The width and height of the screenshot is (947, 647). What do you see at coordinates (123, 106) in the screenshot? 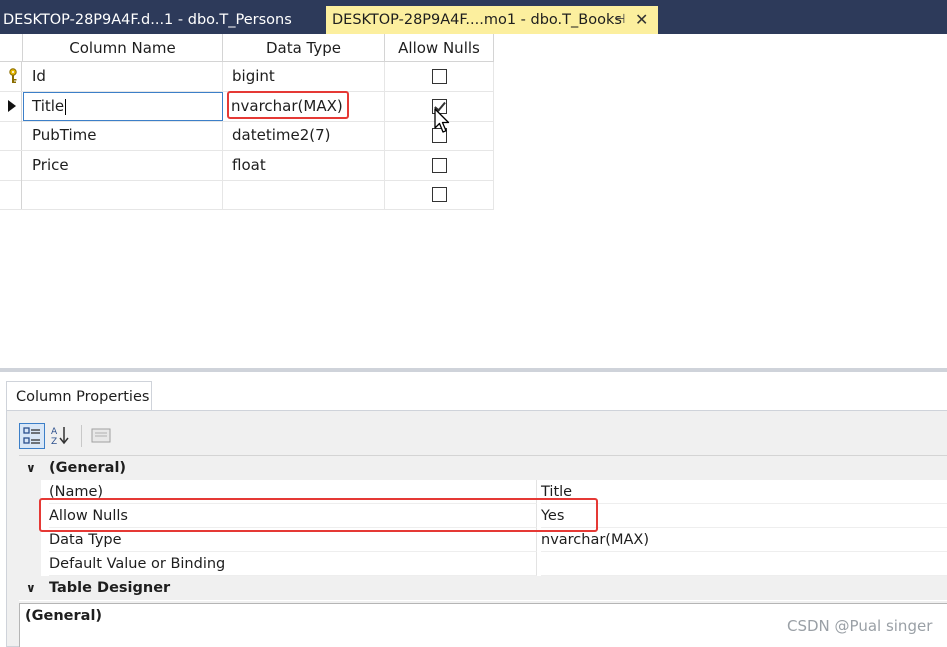
I see `column-name-cell: Title` at bounding box center [123, 106].